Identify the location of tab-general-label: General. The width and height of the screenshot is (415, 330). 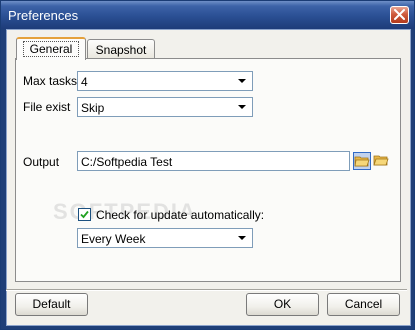
(51, 49).